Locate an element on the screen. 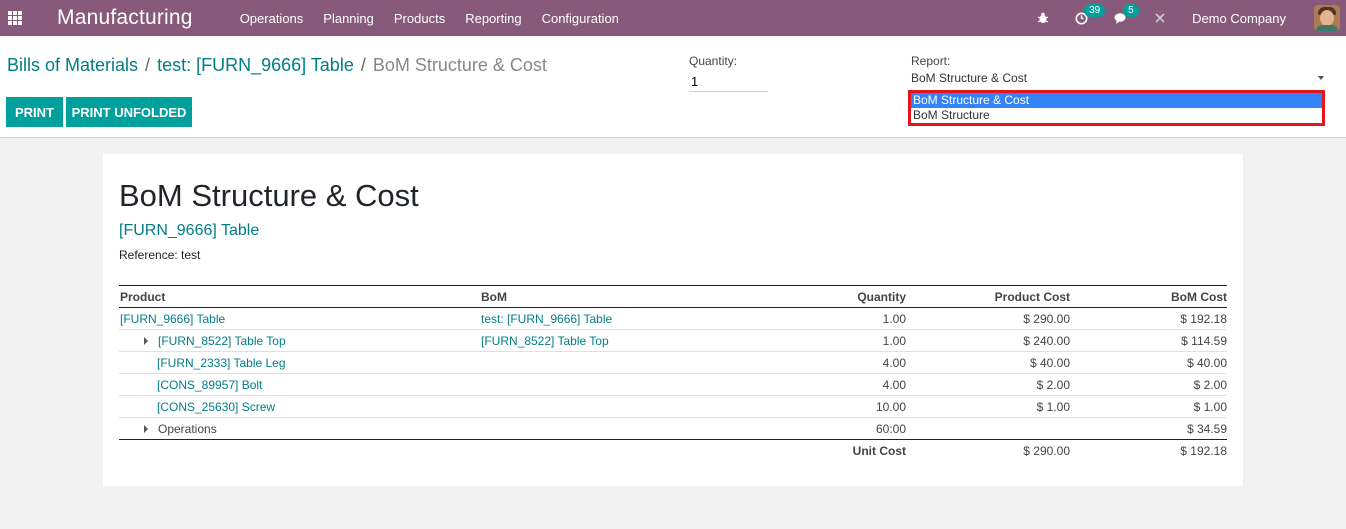  debug-bug-icon is located at coordinates (1043, 18).